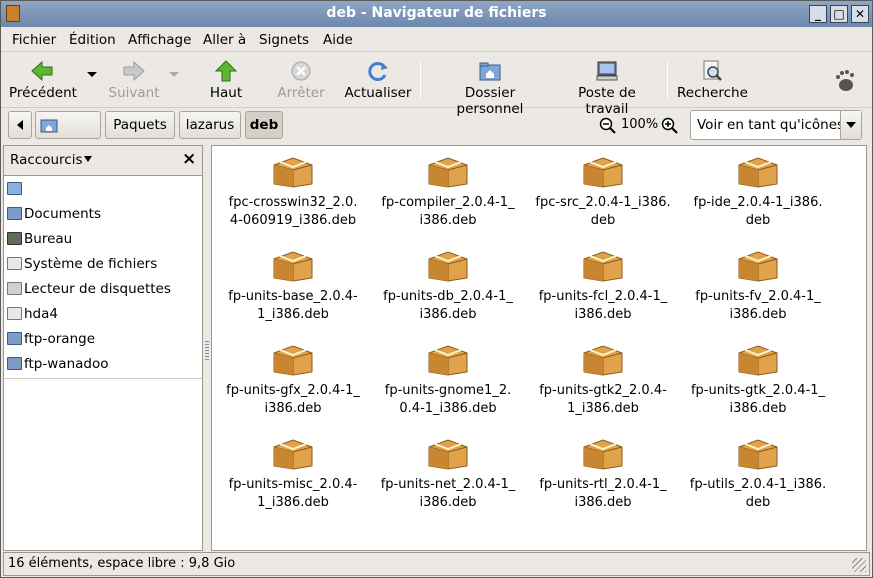  Describe the element at coordinates (448, 286) in the screenshot. I see `file-item: fp-units-db_2.0.4-1_ i386.deb` at that location.